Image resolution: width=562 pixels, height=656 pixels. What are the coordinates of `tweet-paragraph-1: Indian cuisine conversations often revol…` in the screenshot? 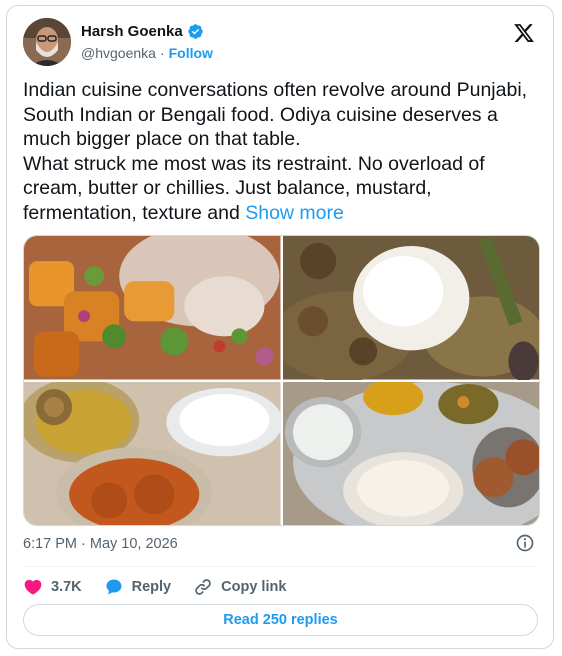 It's located at (275, 114).